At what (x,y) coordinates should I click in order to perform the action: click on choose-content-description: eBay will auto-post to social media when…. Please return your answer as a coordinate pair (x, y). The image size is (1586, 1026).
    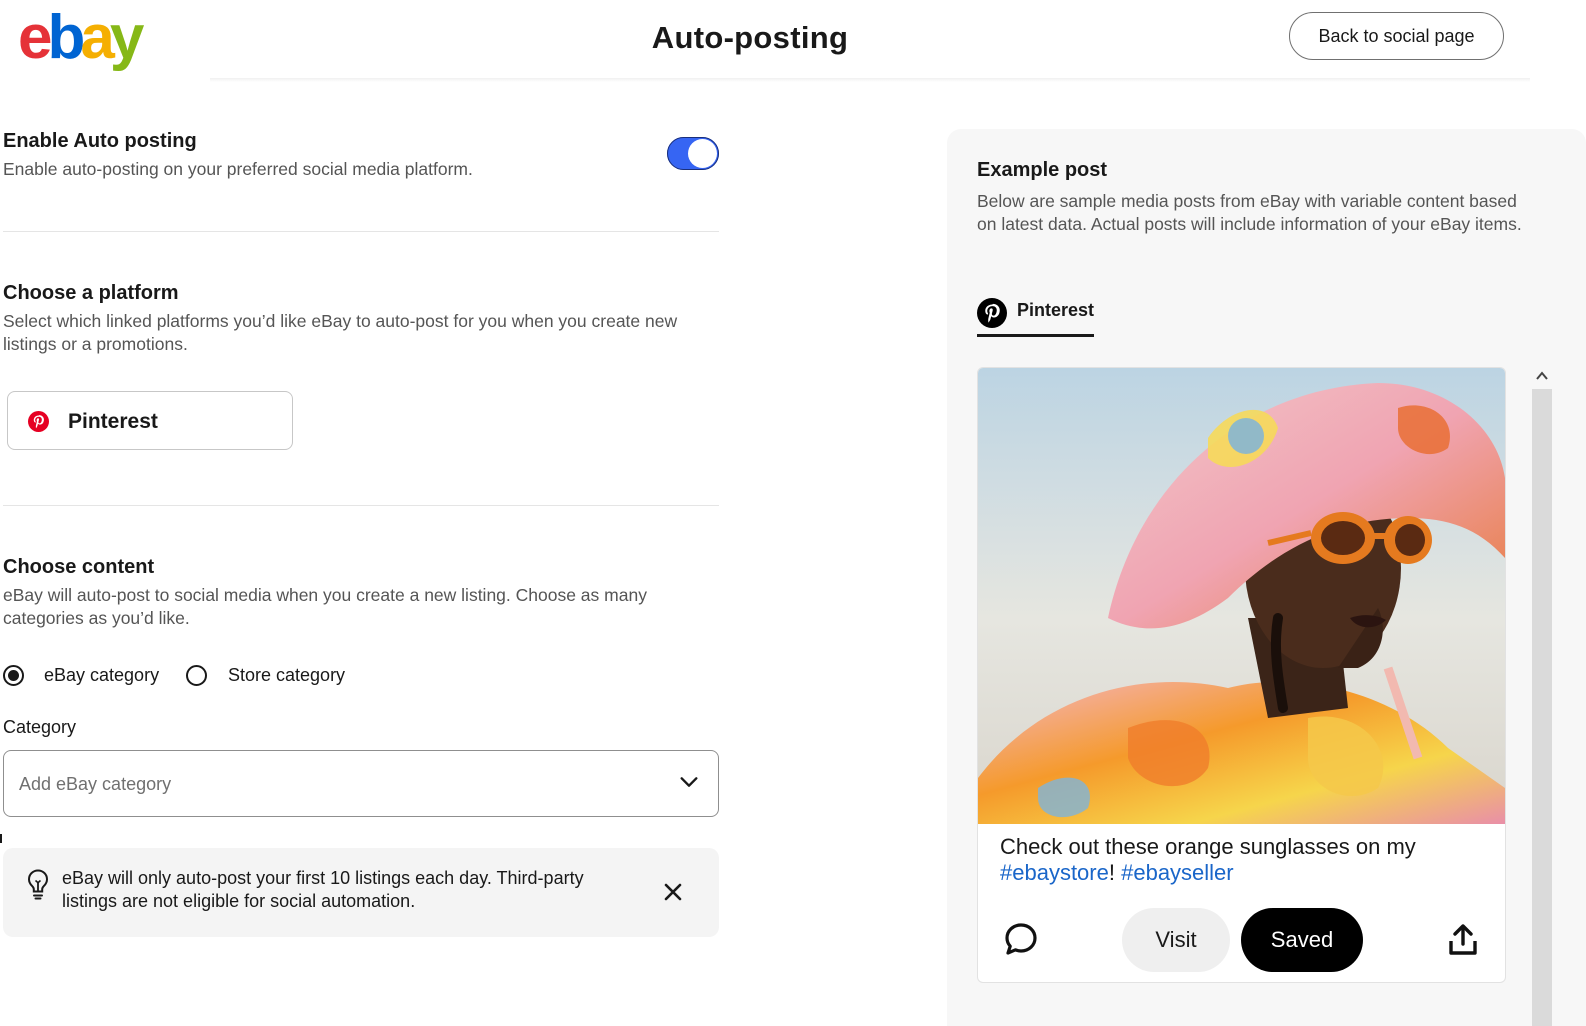
    Looking at the image, I should click on (325, 606).